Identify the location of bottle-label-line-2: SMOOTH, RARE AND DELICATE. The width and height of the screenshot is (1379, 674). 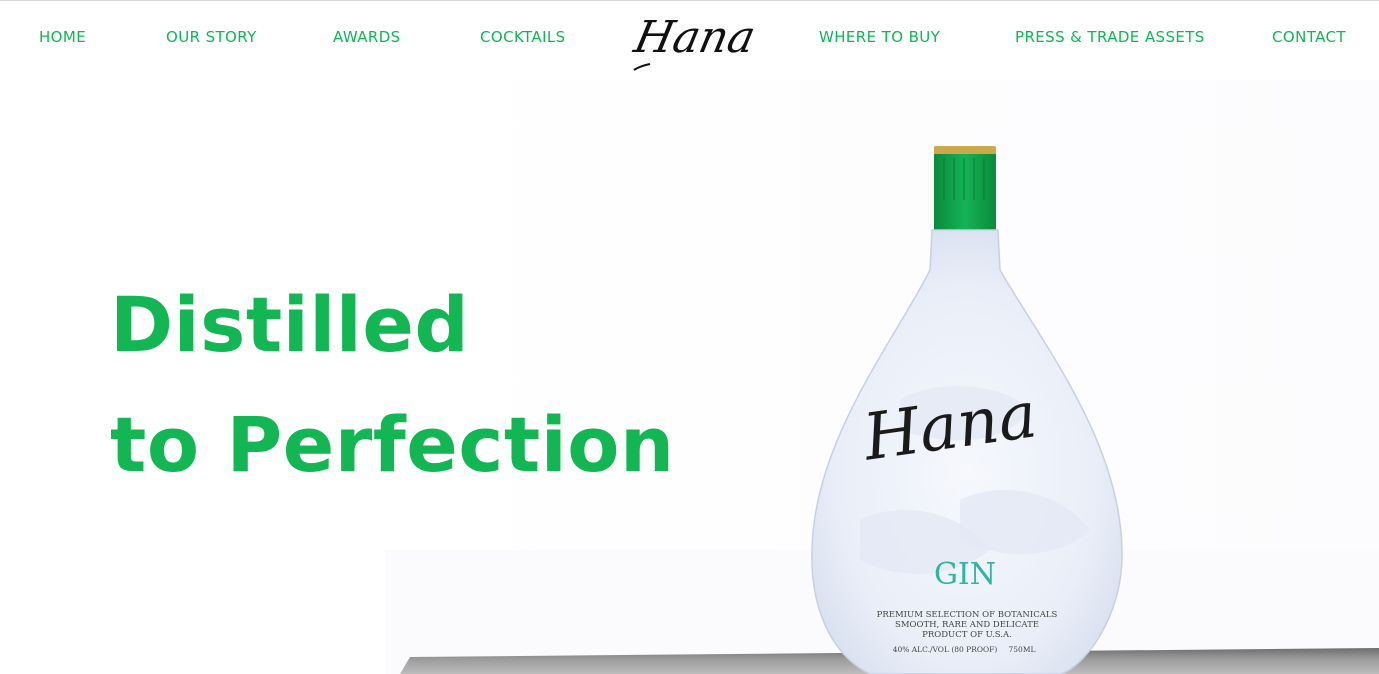
(967, 625).